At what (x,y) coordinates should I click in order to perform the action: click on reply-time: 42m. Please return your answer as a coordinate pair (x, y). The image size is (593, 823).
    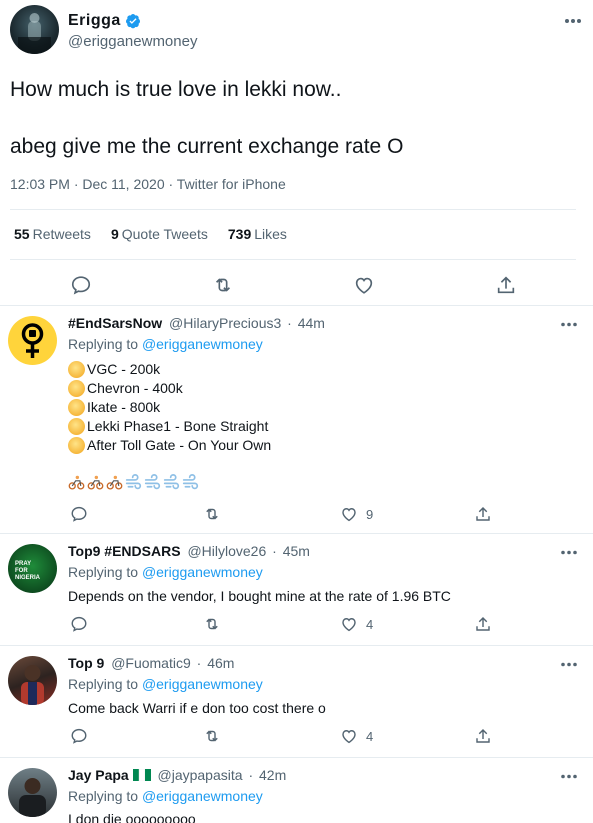
    Looking at the image, I should click on (272, 775).